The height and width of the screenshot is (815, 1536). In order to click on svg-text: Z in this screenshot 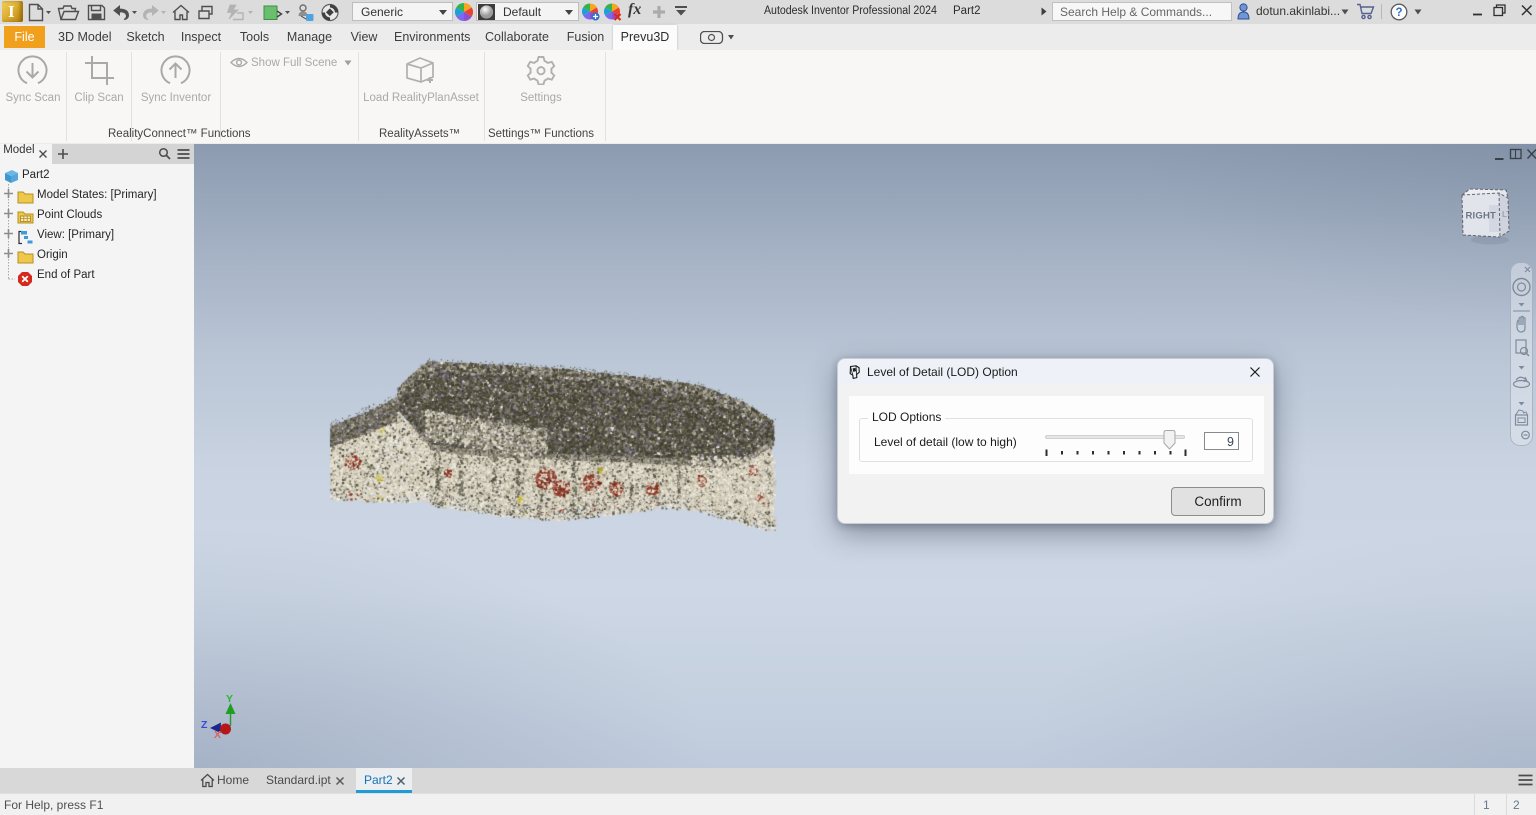, I will do `click(204, 725)`.